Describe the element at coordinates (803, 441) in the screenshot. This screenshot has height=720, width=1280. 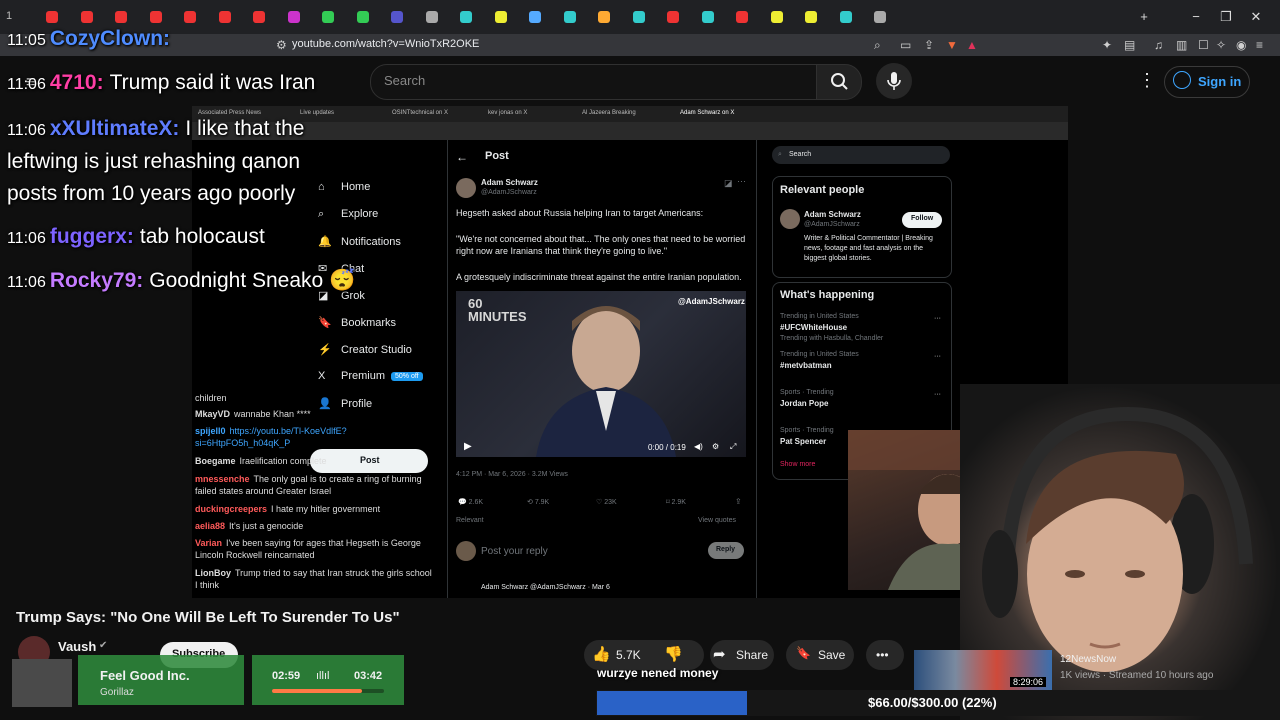
I see `trend-tag: Pat Spencer` at that location.